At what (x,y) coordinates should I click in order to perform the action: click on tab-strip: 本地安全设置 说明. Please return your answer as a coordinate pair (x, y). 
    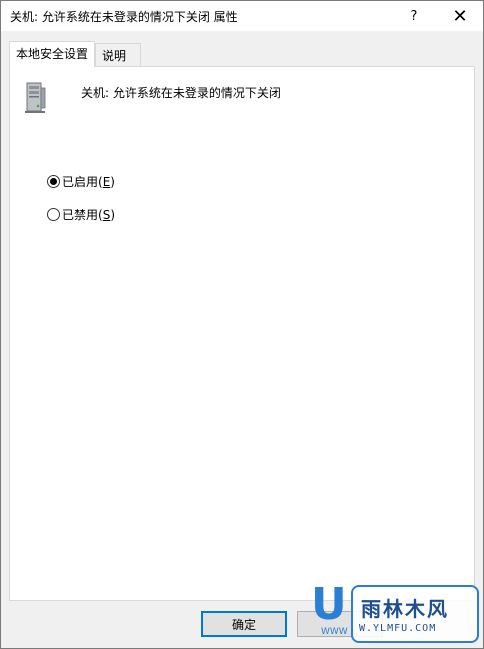
    Looking at the image, I should click on (242, 54).